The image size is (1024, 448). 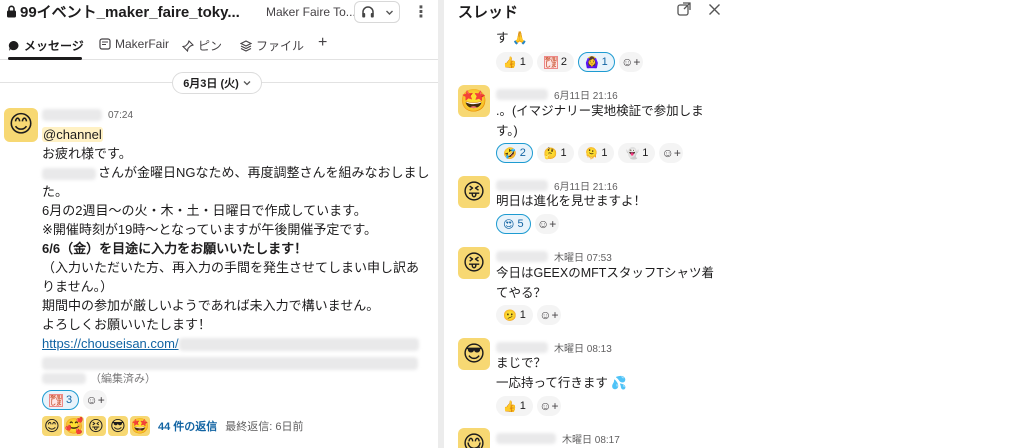 What do you see at coordinates (605, 283) in the screenshot?
I see `thread-message-text: 今日はGEEXのMFTスタッフTシャツ着 てやる？` at bounding box center [605, 283].